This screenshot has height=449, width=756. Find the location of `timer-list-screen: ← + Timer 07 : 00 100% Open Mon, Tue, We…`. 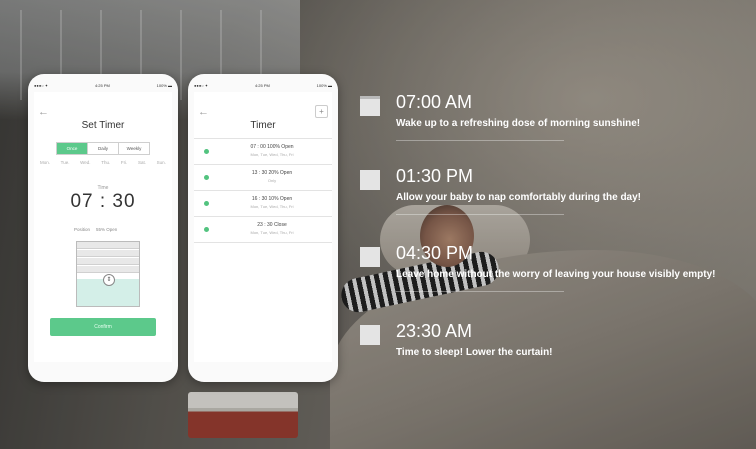

timer-list-screen: ← + Timer 07 : 00 100% Open Mon, Tue, We… is located at coordinates (263, 227).